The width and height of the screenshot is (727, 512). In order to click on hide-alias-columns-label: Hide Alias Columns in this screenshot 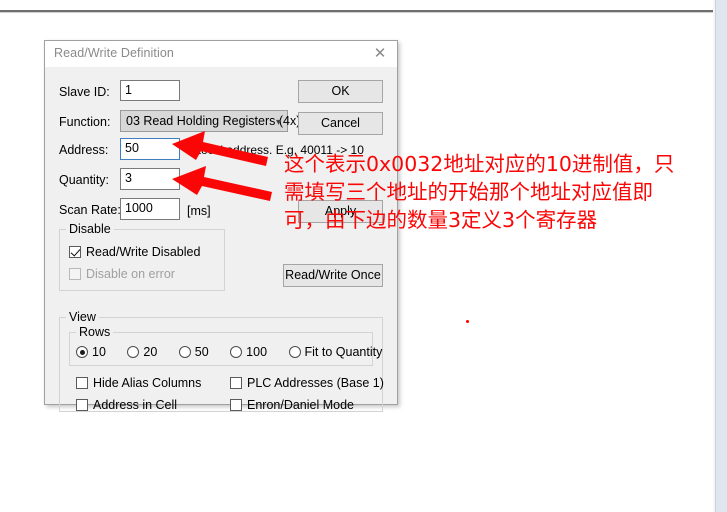, I will do `click(147, 383)`.